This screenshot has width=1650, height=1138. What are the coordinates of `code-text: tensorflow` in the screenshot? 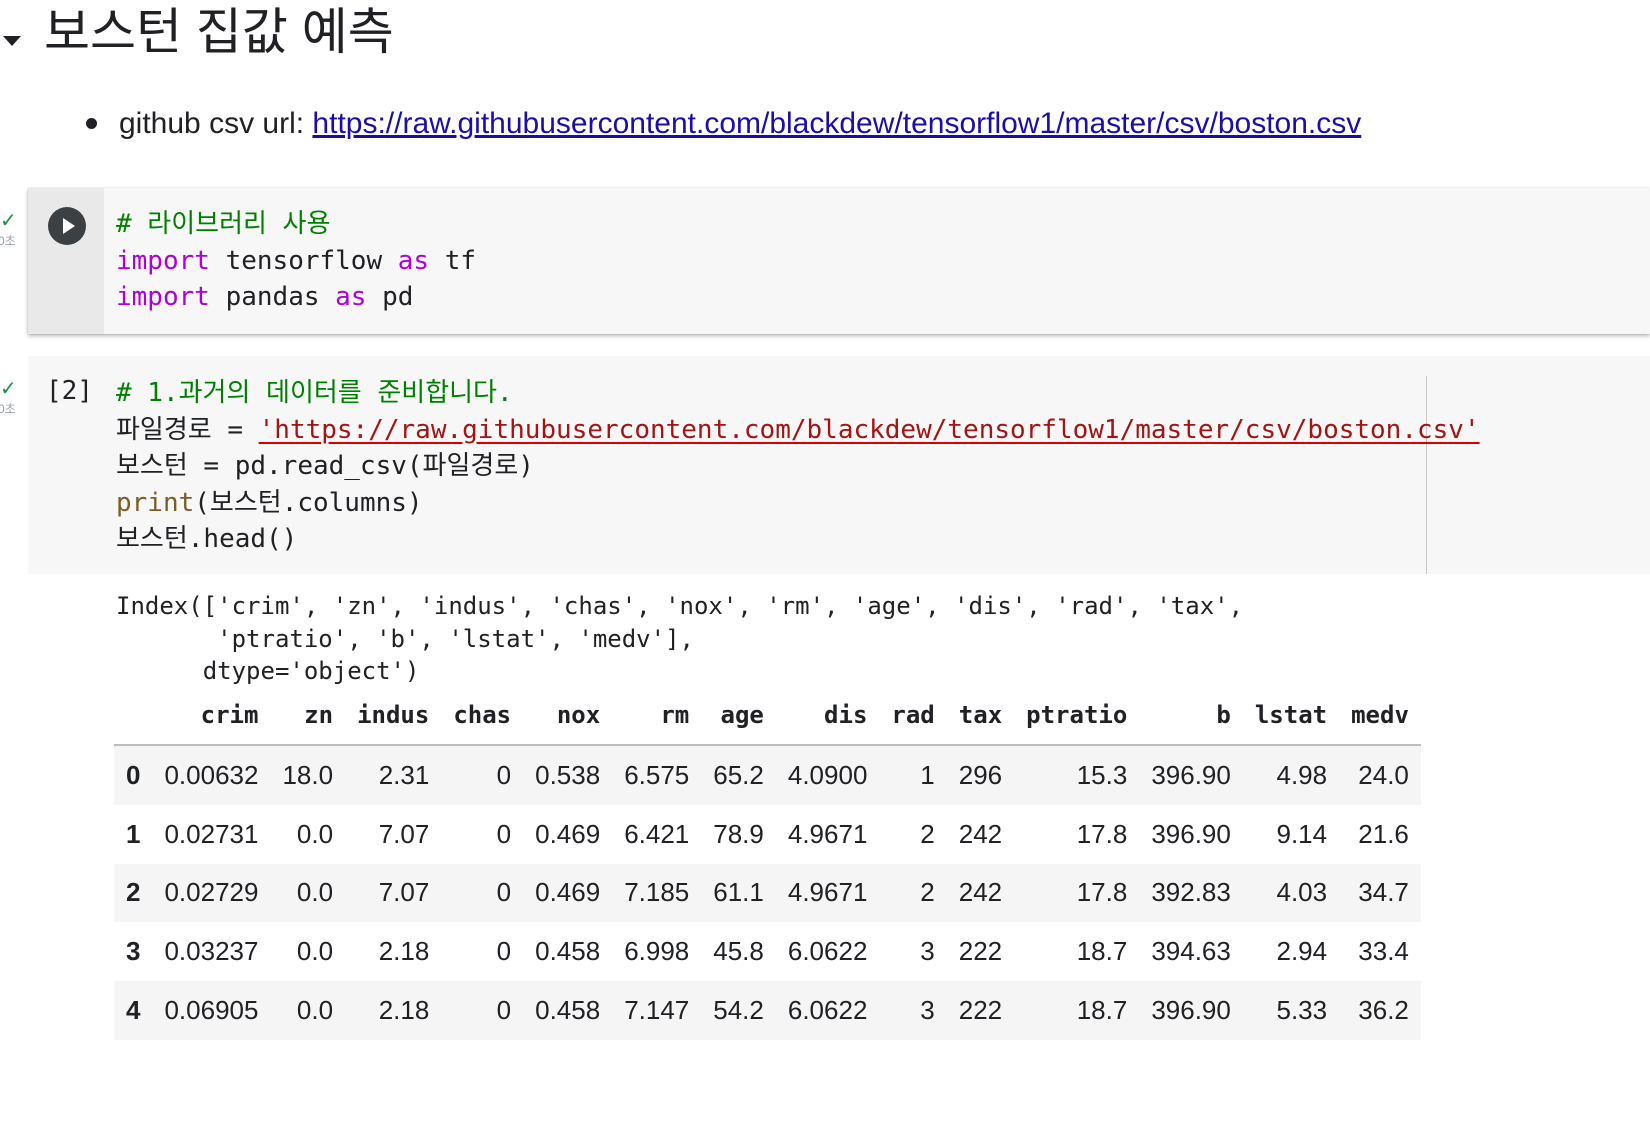 It's located at (303, 260).